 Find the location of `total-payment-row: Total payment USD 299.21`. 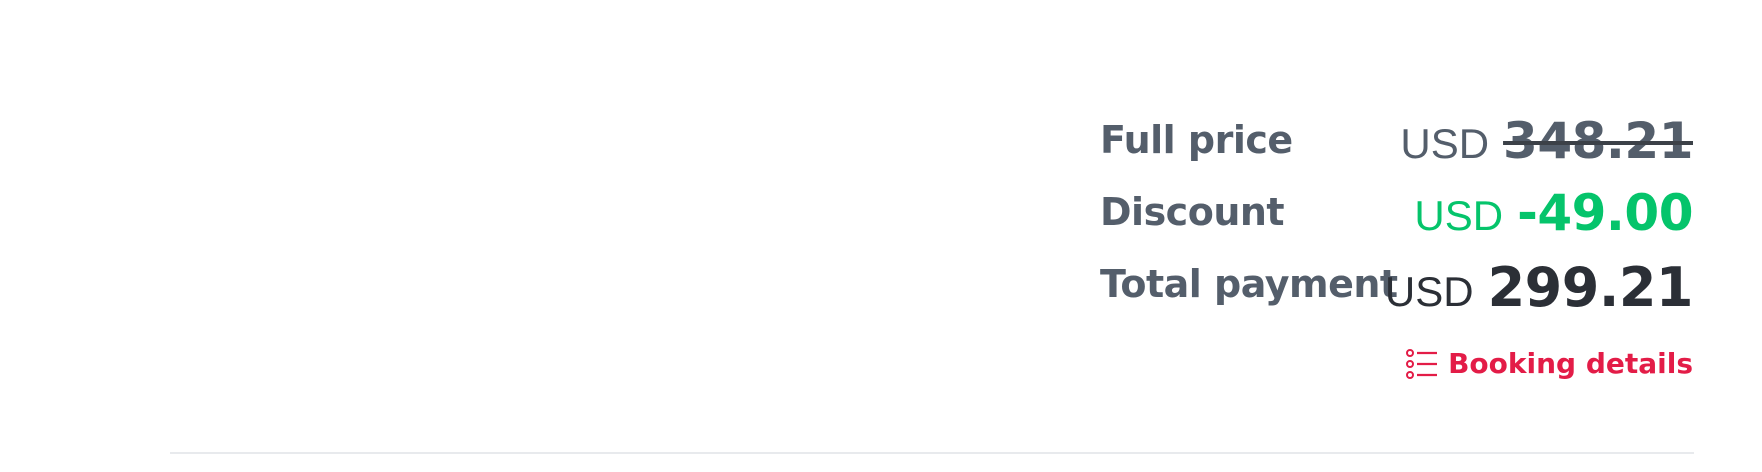

total-payment-row: Total payment USD 299.21 is located at coordinates (1397, 292).